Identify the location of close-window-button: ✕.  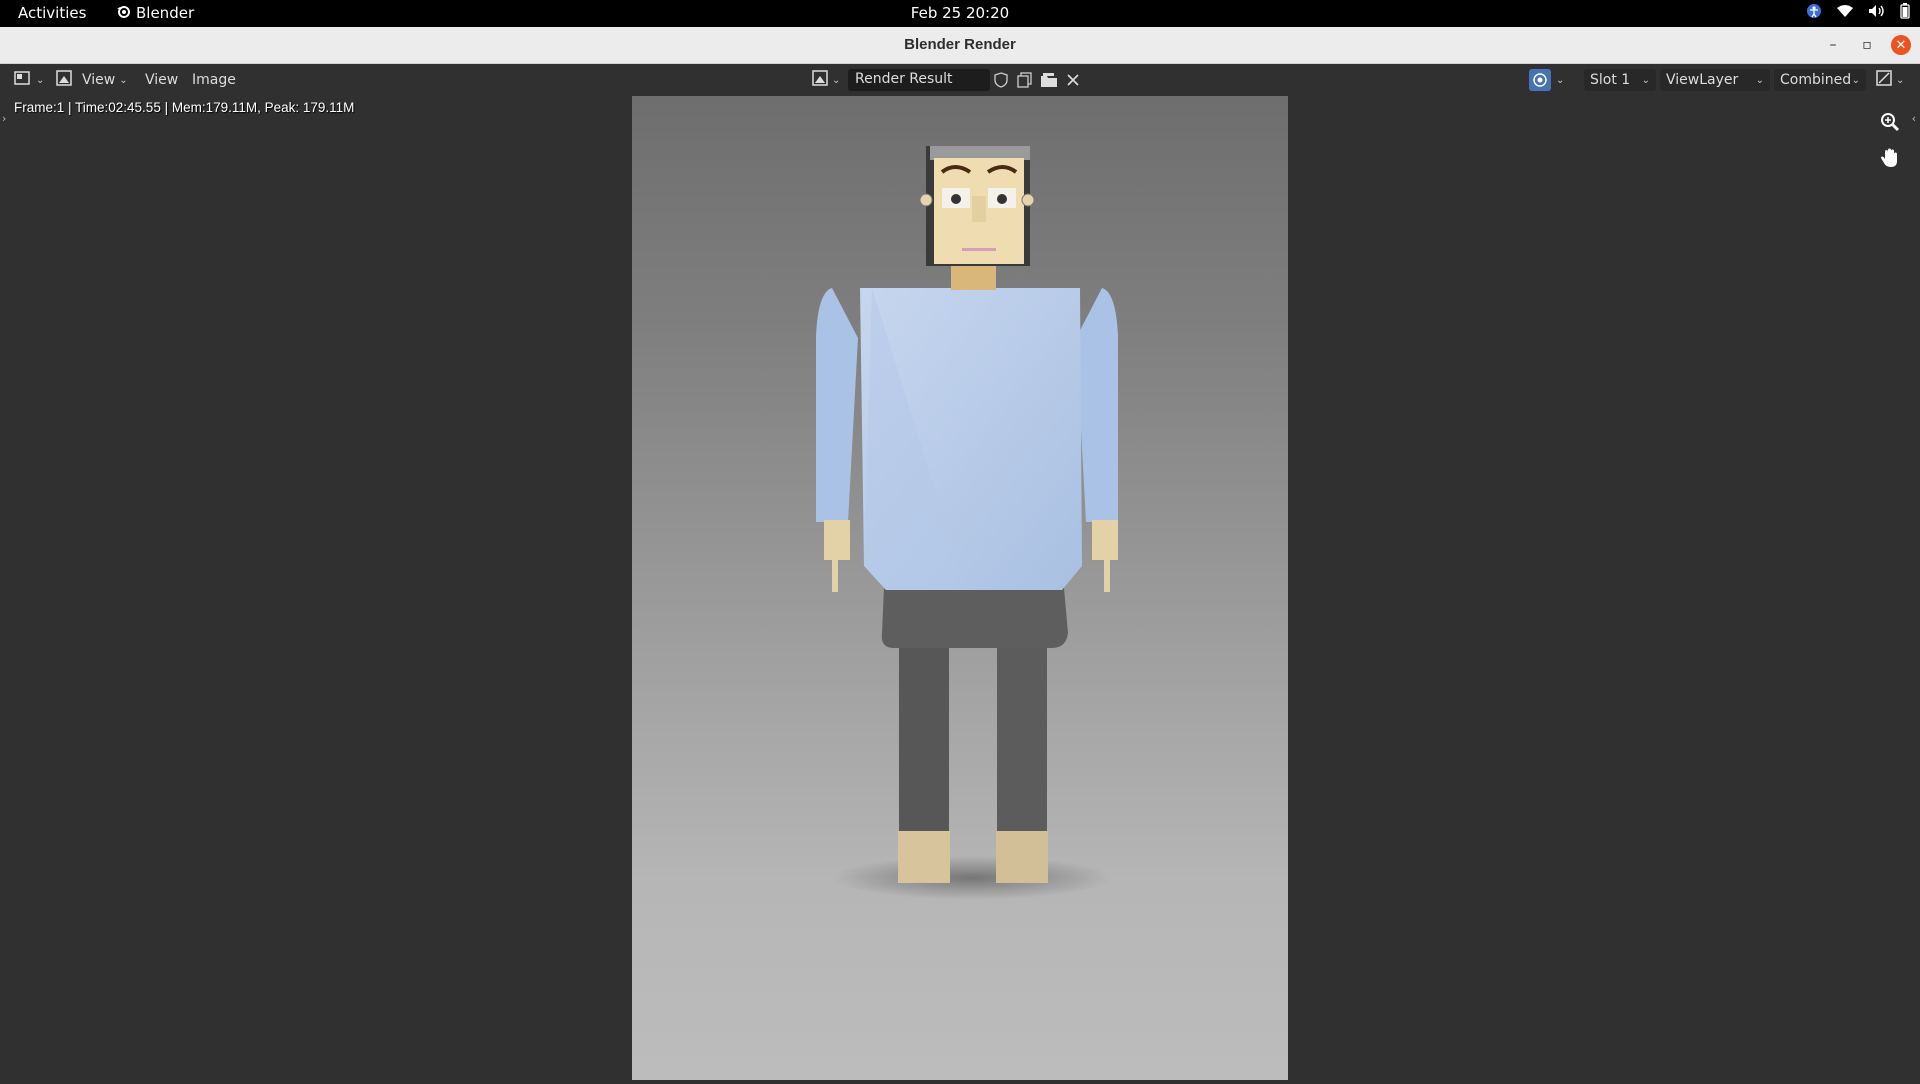
(1901, 45).